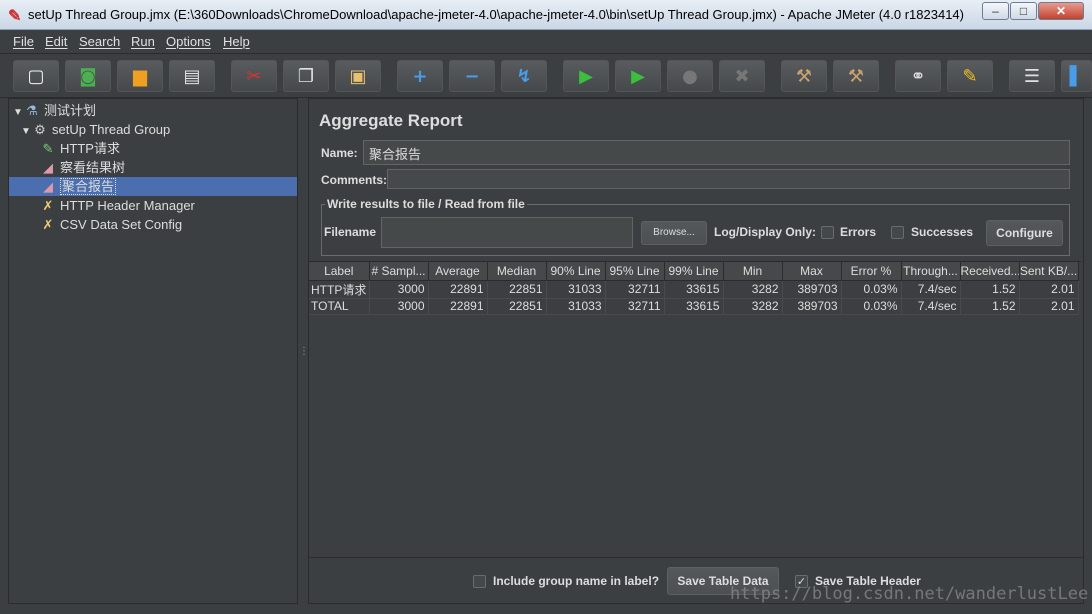 Image resolution: width=1092 pixels, height=614 pixels. What do you see at coordinates (32, 110) in the screenshot?
I see `flask-icon: ⚗` at bounding box center [32, 110].